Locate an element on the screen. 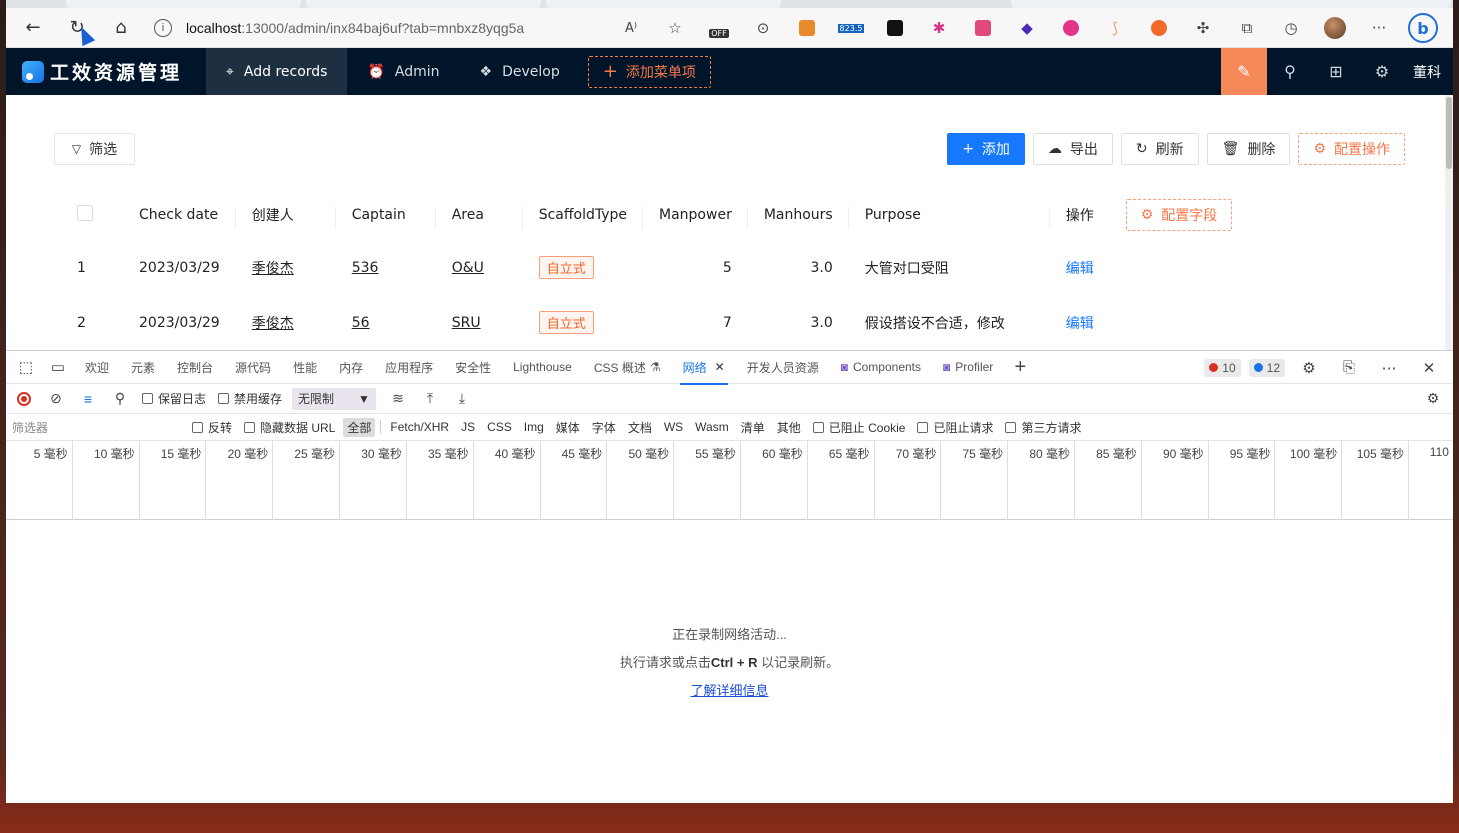 This screenshot has height=833, width=1459. preserve-log-checkbox: 保留日志 is located at coordinates (174, 398).